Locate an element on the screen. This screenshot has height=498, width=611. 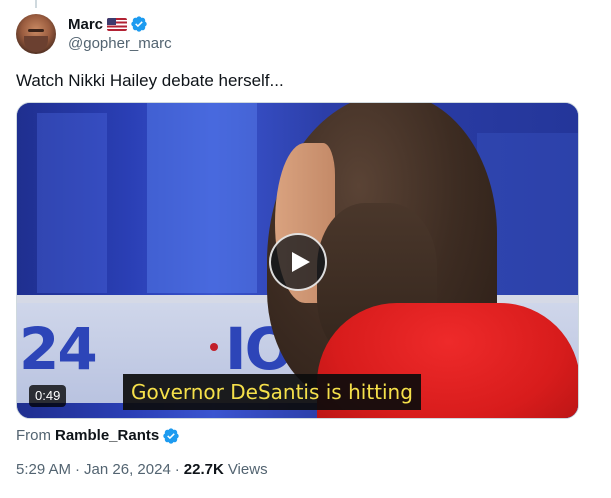
us-flag-icon is located at coordinates (117, 24).